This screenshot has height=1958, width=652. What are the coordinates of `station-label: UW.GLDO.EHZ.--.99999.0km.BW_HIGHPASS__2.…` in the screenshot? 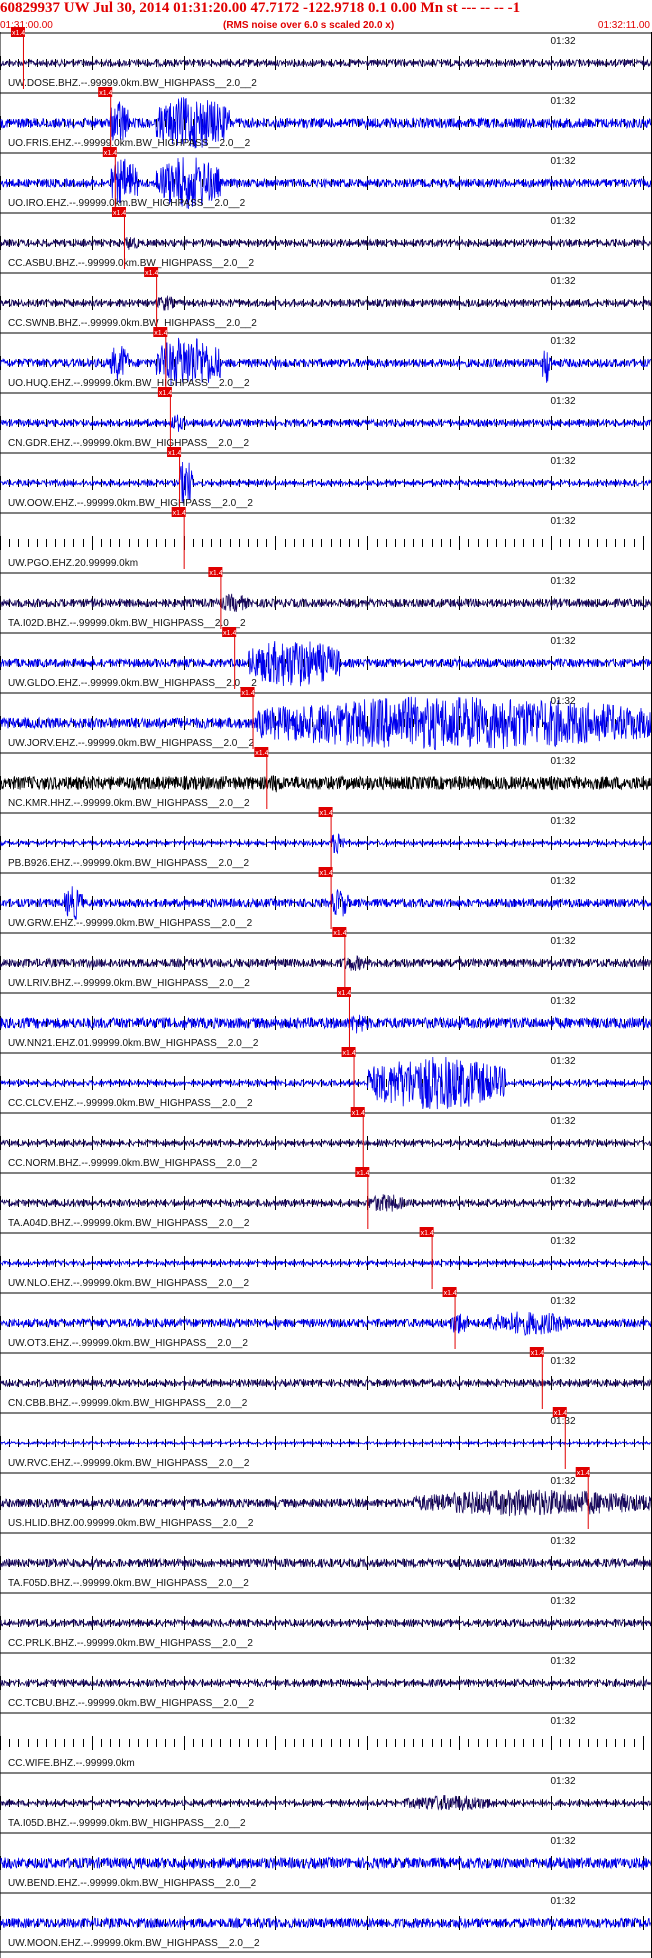 It's located at (132, 683).